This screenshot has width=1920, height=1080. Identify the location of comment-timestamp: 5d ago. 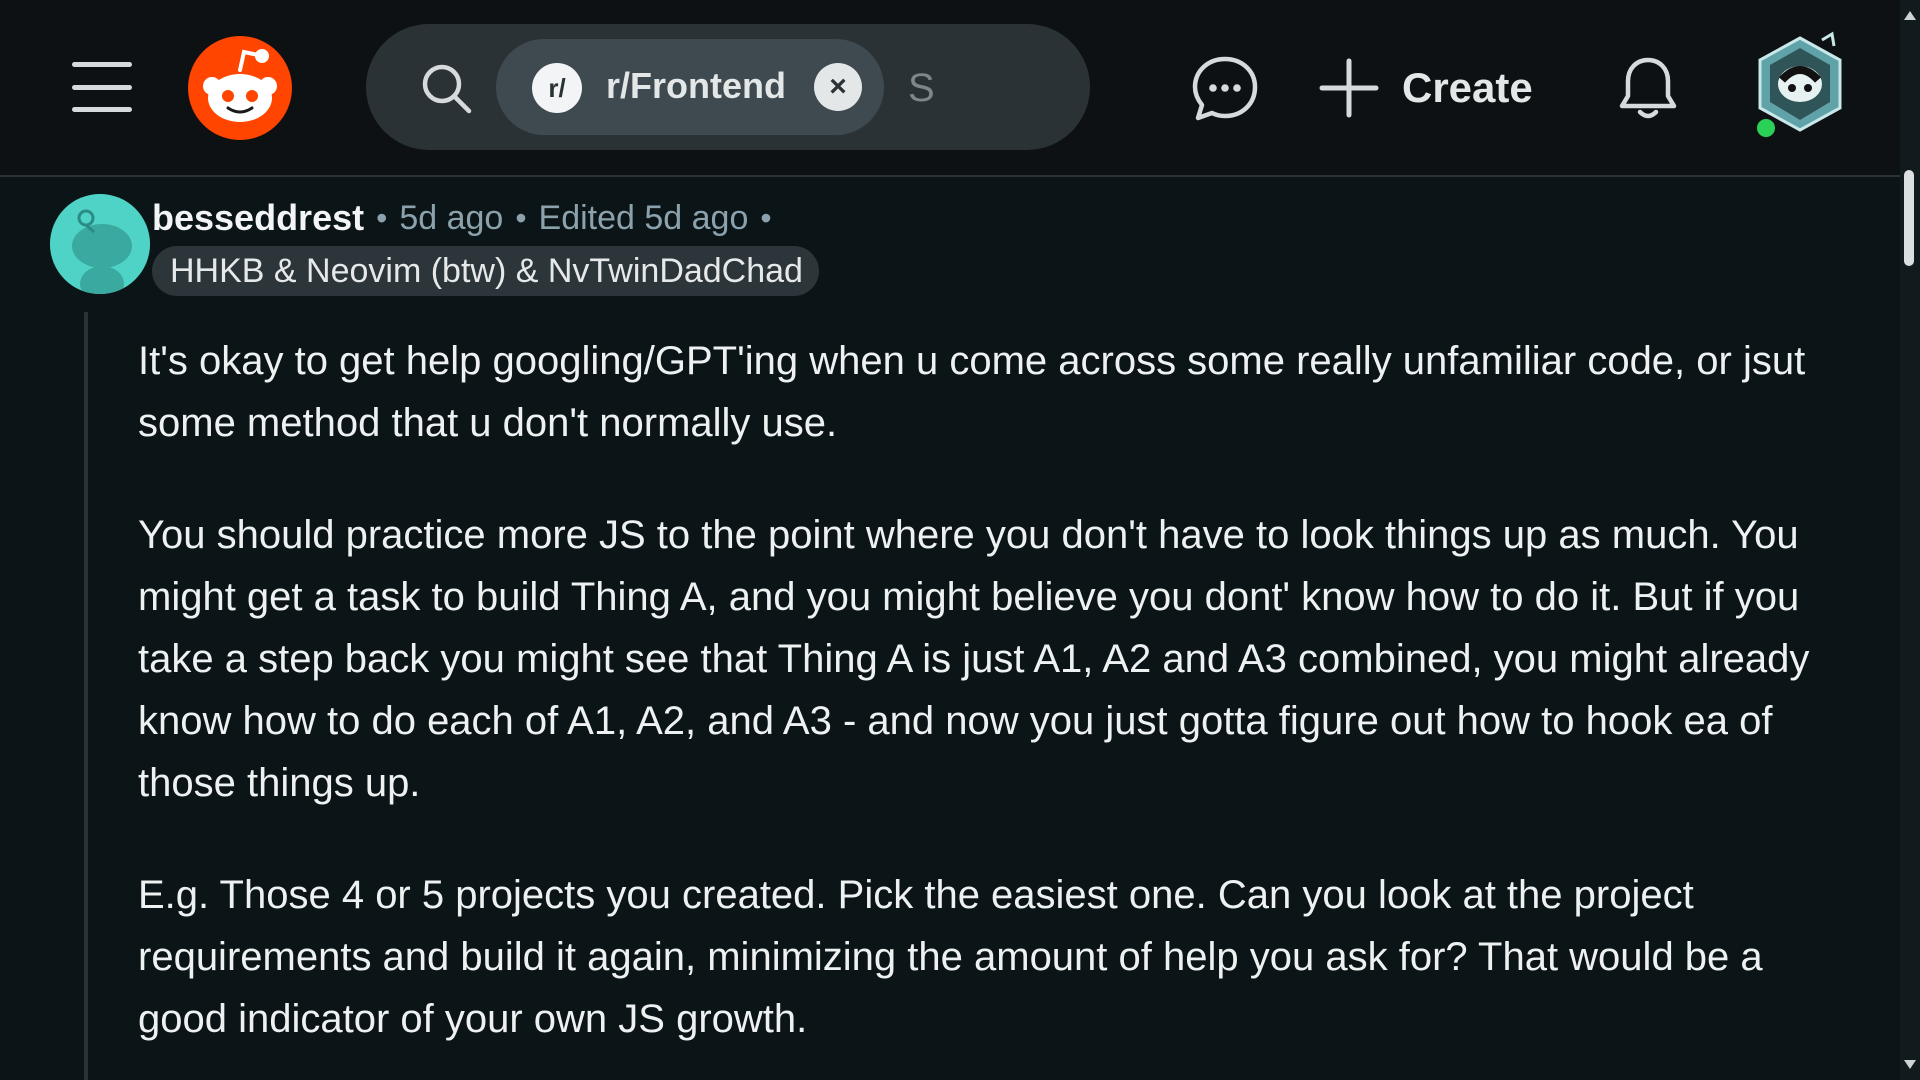
(451, 218).